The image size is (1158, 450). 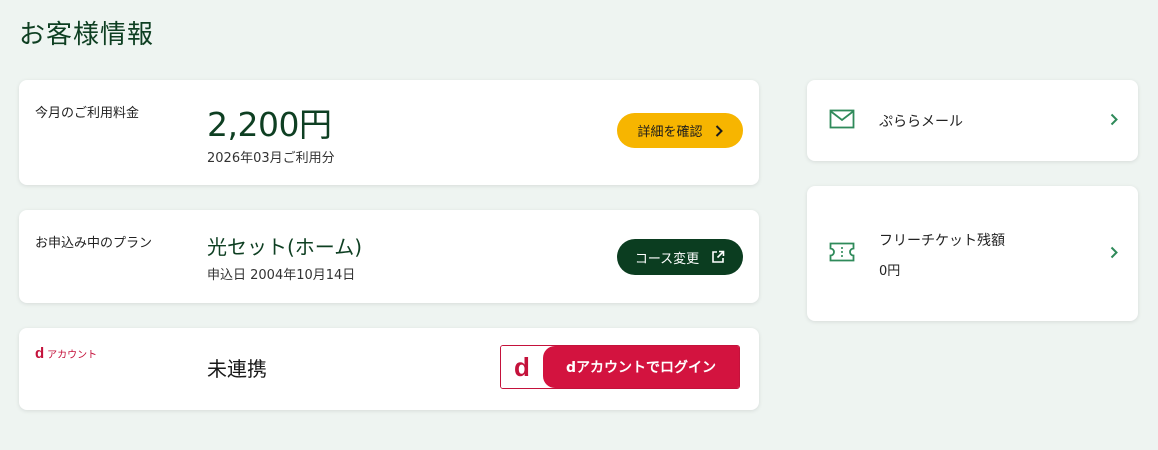 What do you see at coordinates (87, 35) in the screenshot?
I see `page-title: お客様情報` at bounding box center [87, 35].